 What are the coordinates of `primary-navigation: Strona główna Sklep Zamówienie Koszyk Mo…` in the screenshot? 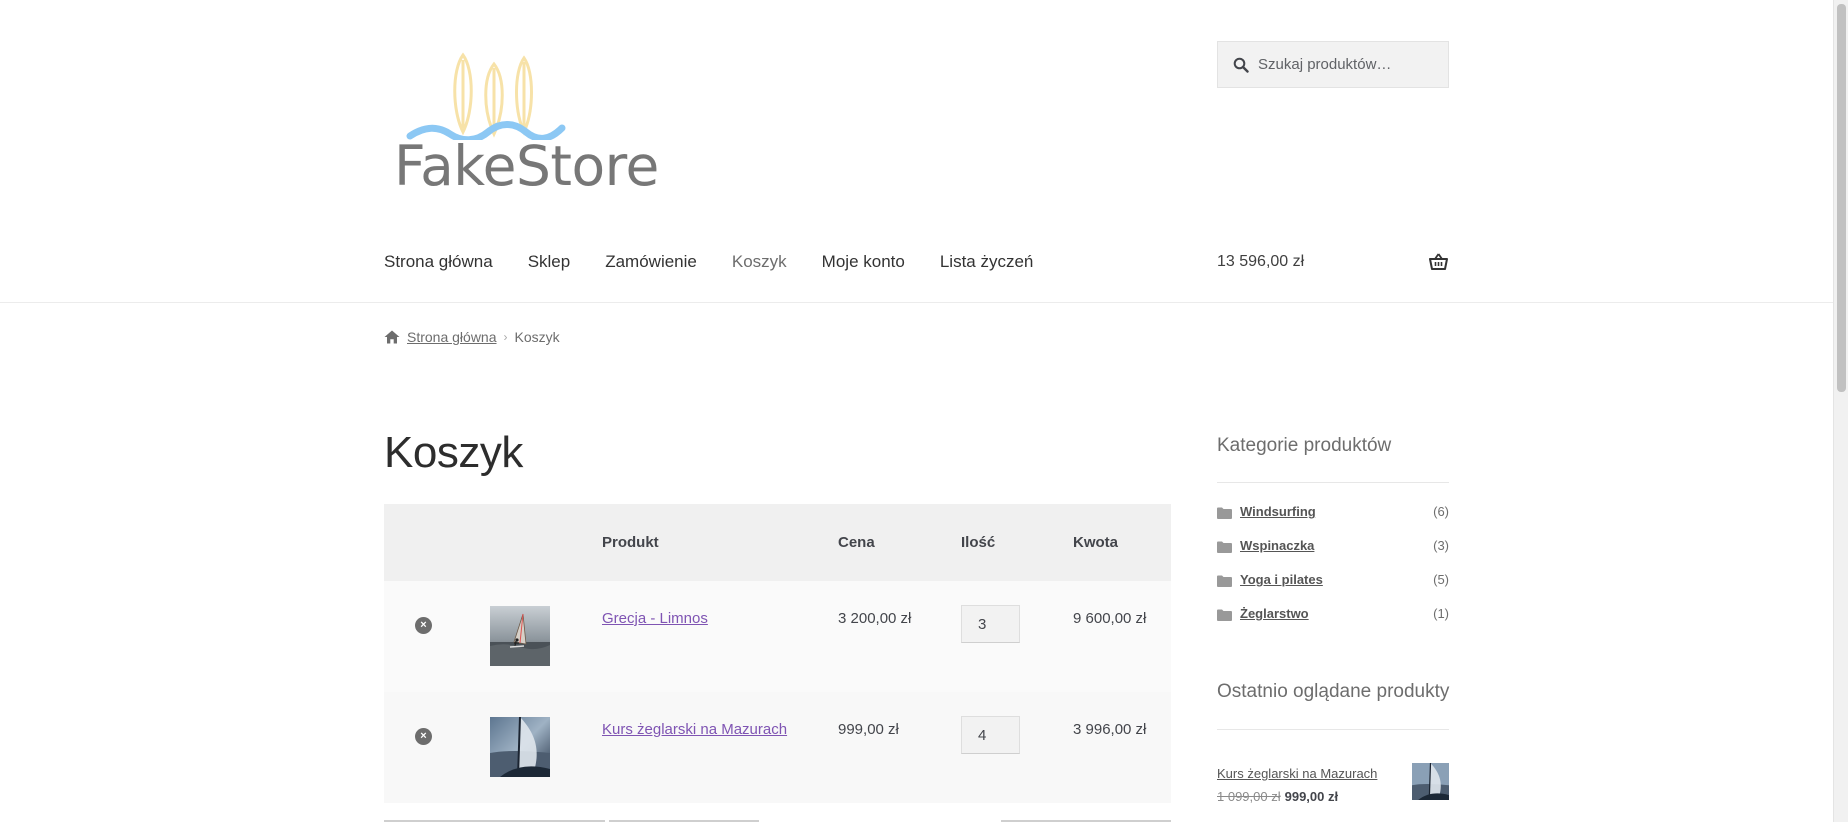 It's located at (726, 262).